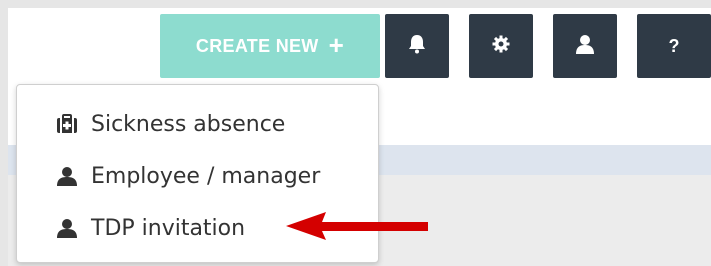  What do you see at coordinates (257, 45) in the screenshot?
I see `create-new-label: CREATE NEW` at bounding box center [257, 45].